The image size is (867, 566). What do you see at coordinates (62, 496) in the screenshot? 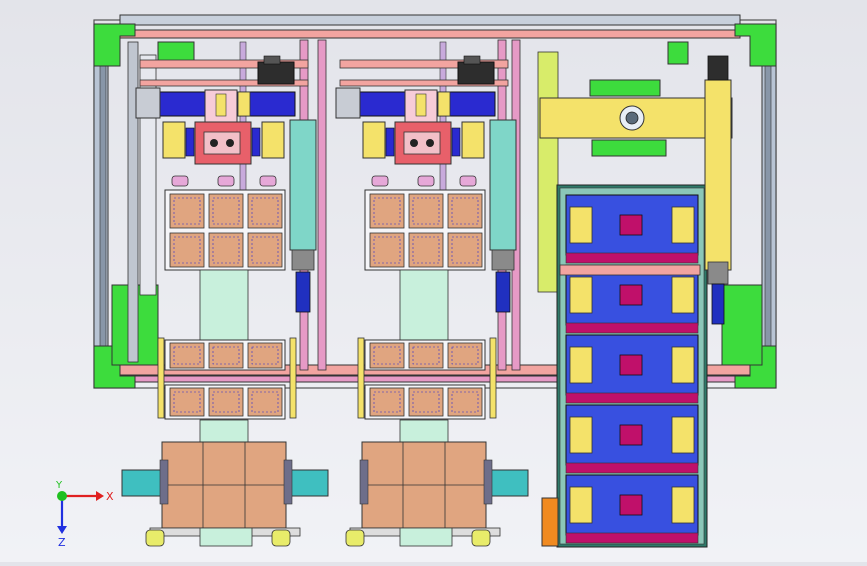
I see `y-axis-dot` at bounding box center [62, 496].